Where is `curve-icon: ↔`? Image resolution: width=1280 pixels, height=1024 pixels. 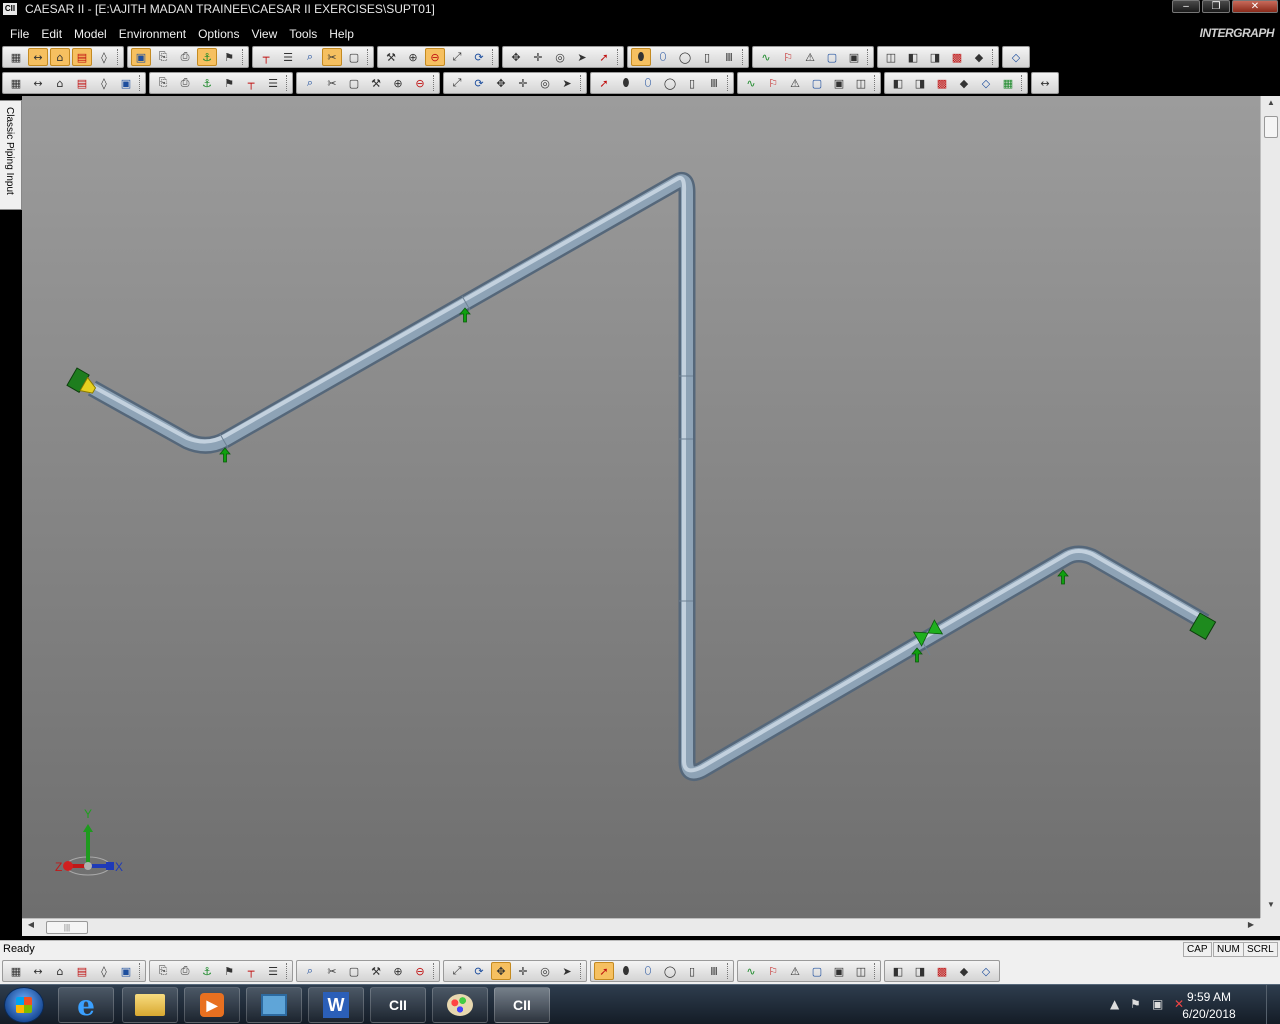
curve-icon: ↔ is located at coordinates (1045, 83).